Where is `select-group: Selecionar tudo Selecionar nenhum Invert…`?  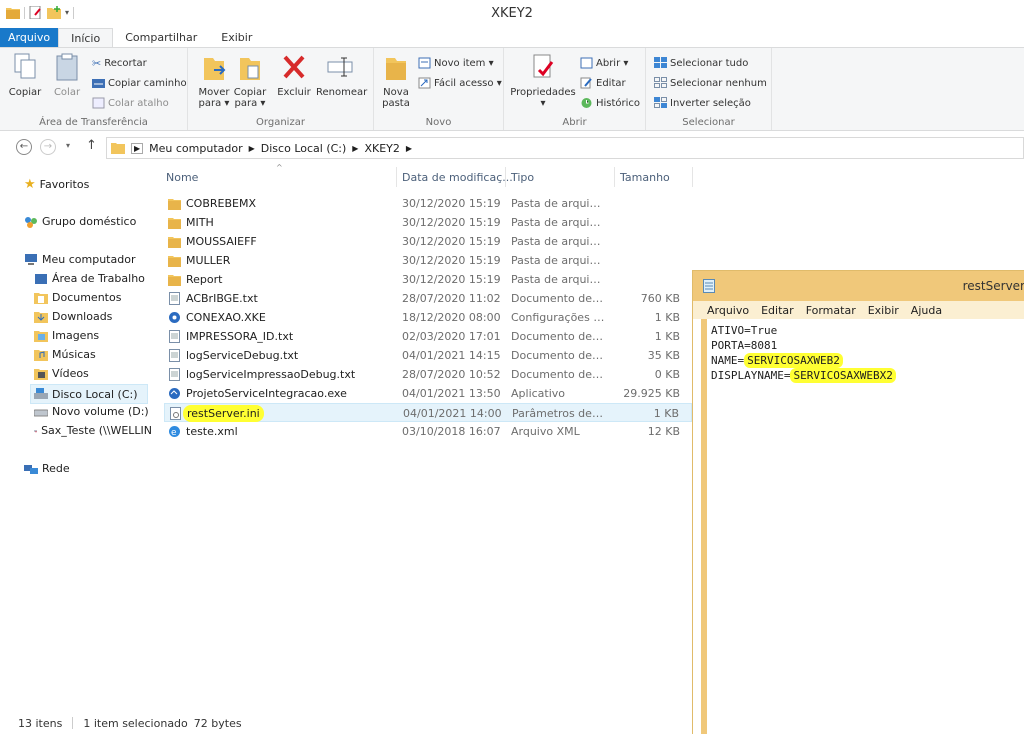 select-group: Selecionar tudo Selecionar nenhum Invert… is located at coordinates (709, 89).